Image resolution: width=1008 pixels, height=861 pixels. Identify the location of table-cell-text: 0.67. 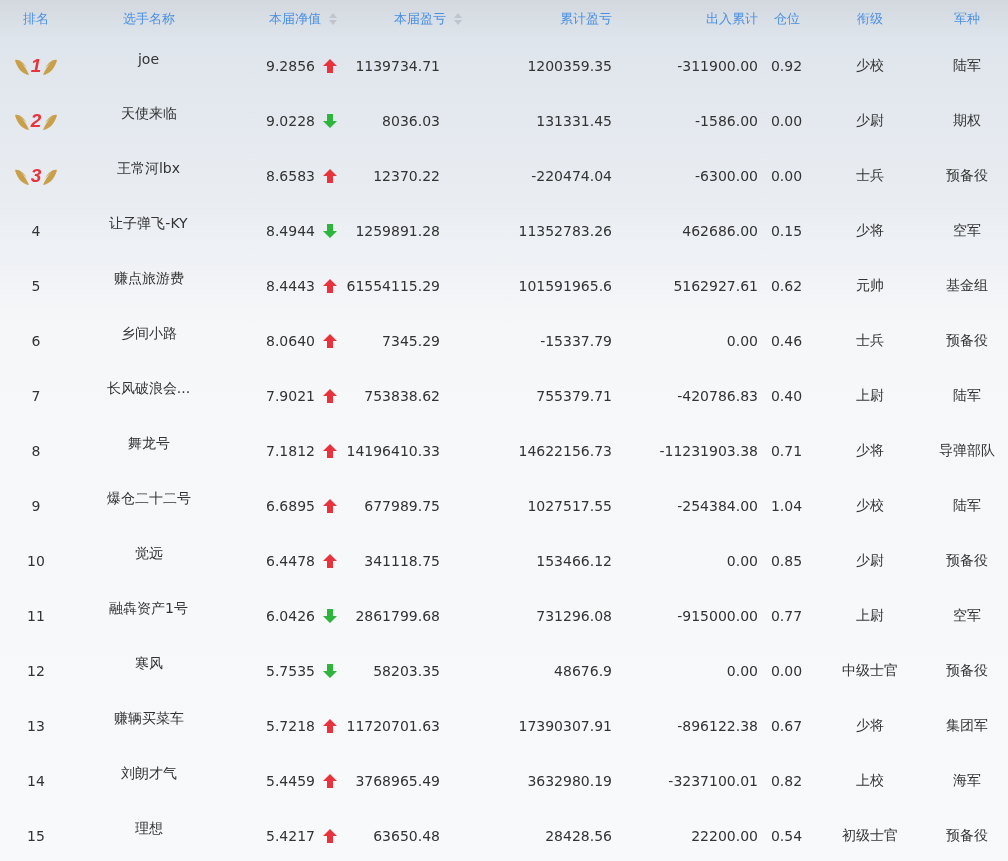
(786, 725).